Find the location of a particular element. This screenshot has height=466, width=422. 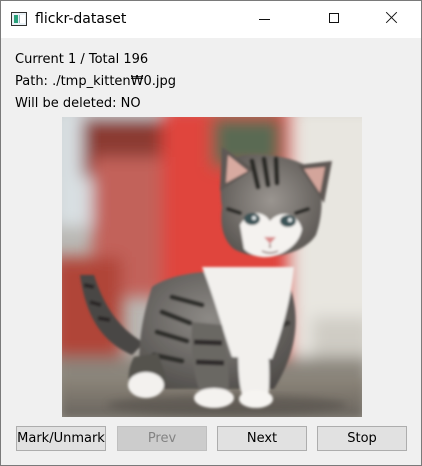

maximize-icon is located at coordinates (334, 18).